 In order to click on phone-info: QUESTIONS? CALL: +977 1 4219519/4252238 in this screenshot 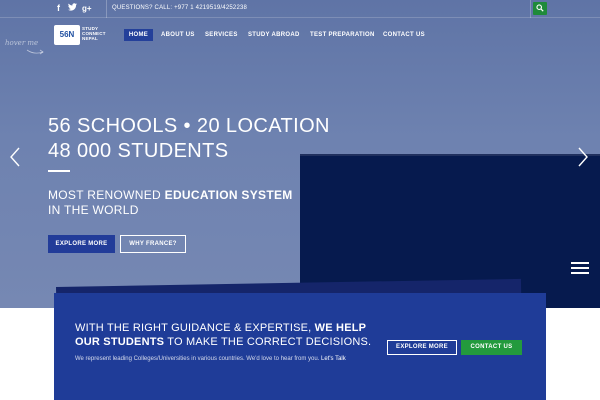, I will do `click(180, 8)`.